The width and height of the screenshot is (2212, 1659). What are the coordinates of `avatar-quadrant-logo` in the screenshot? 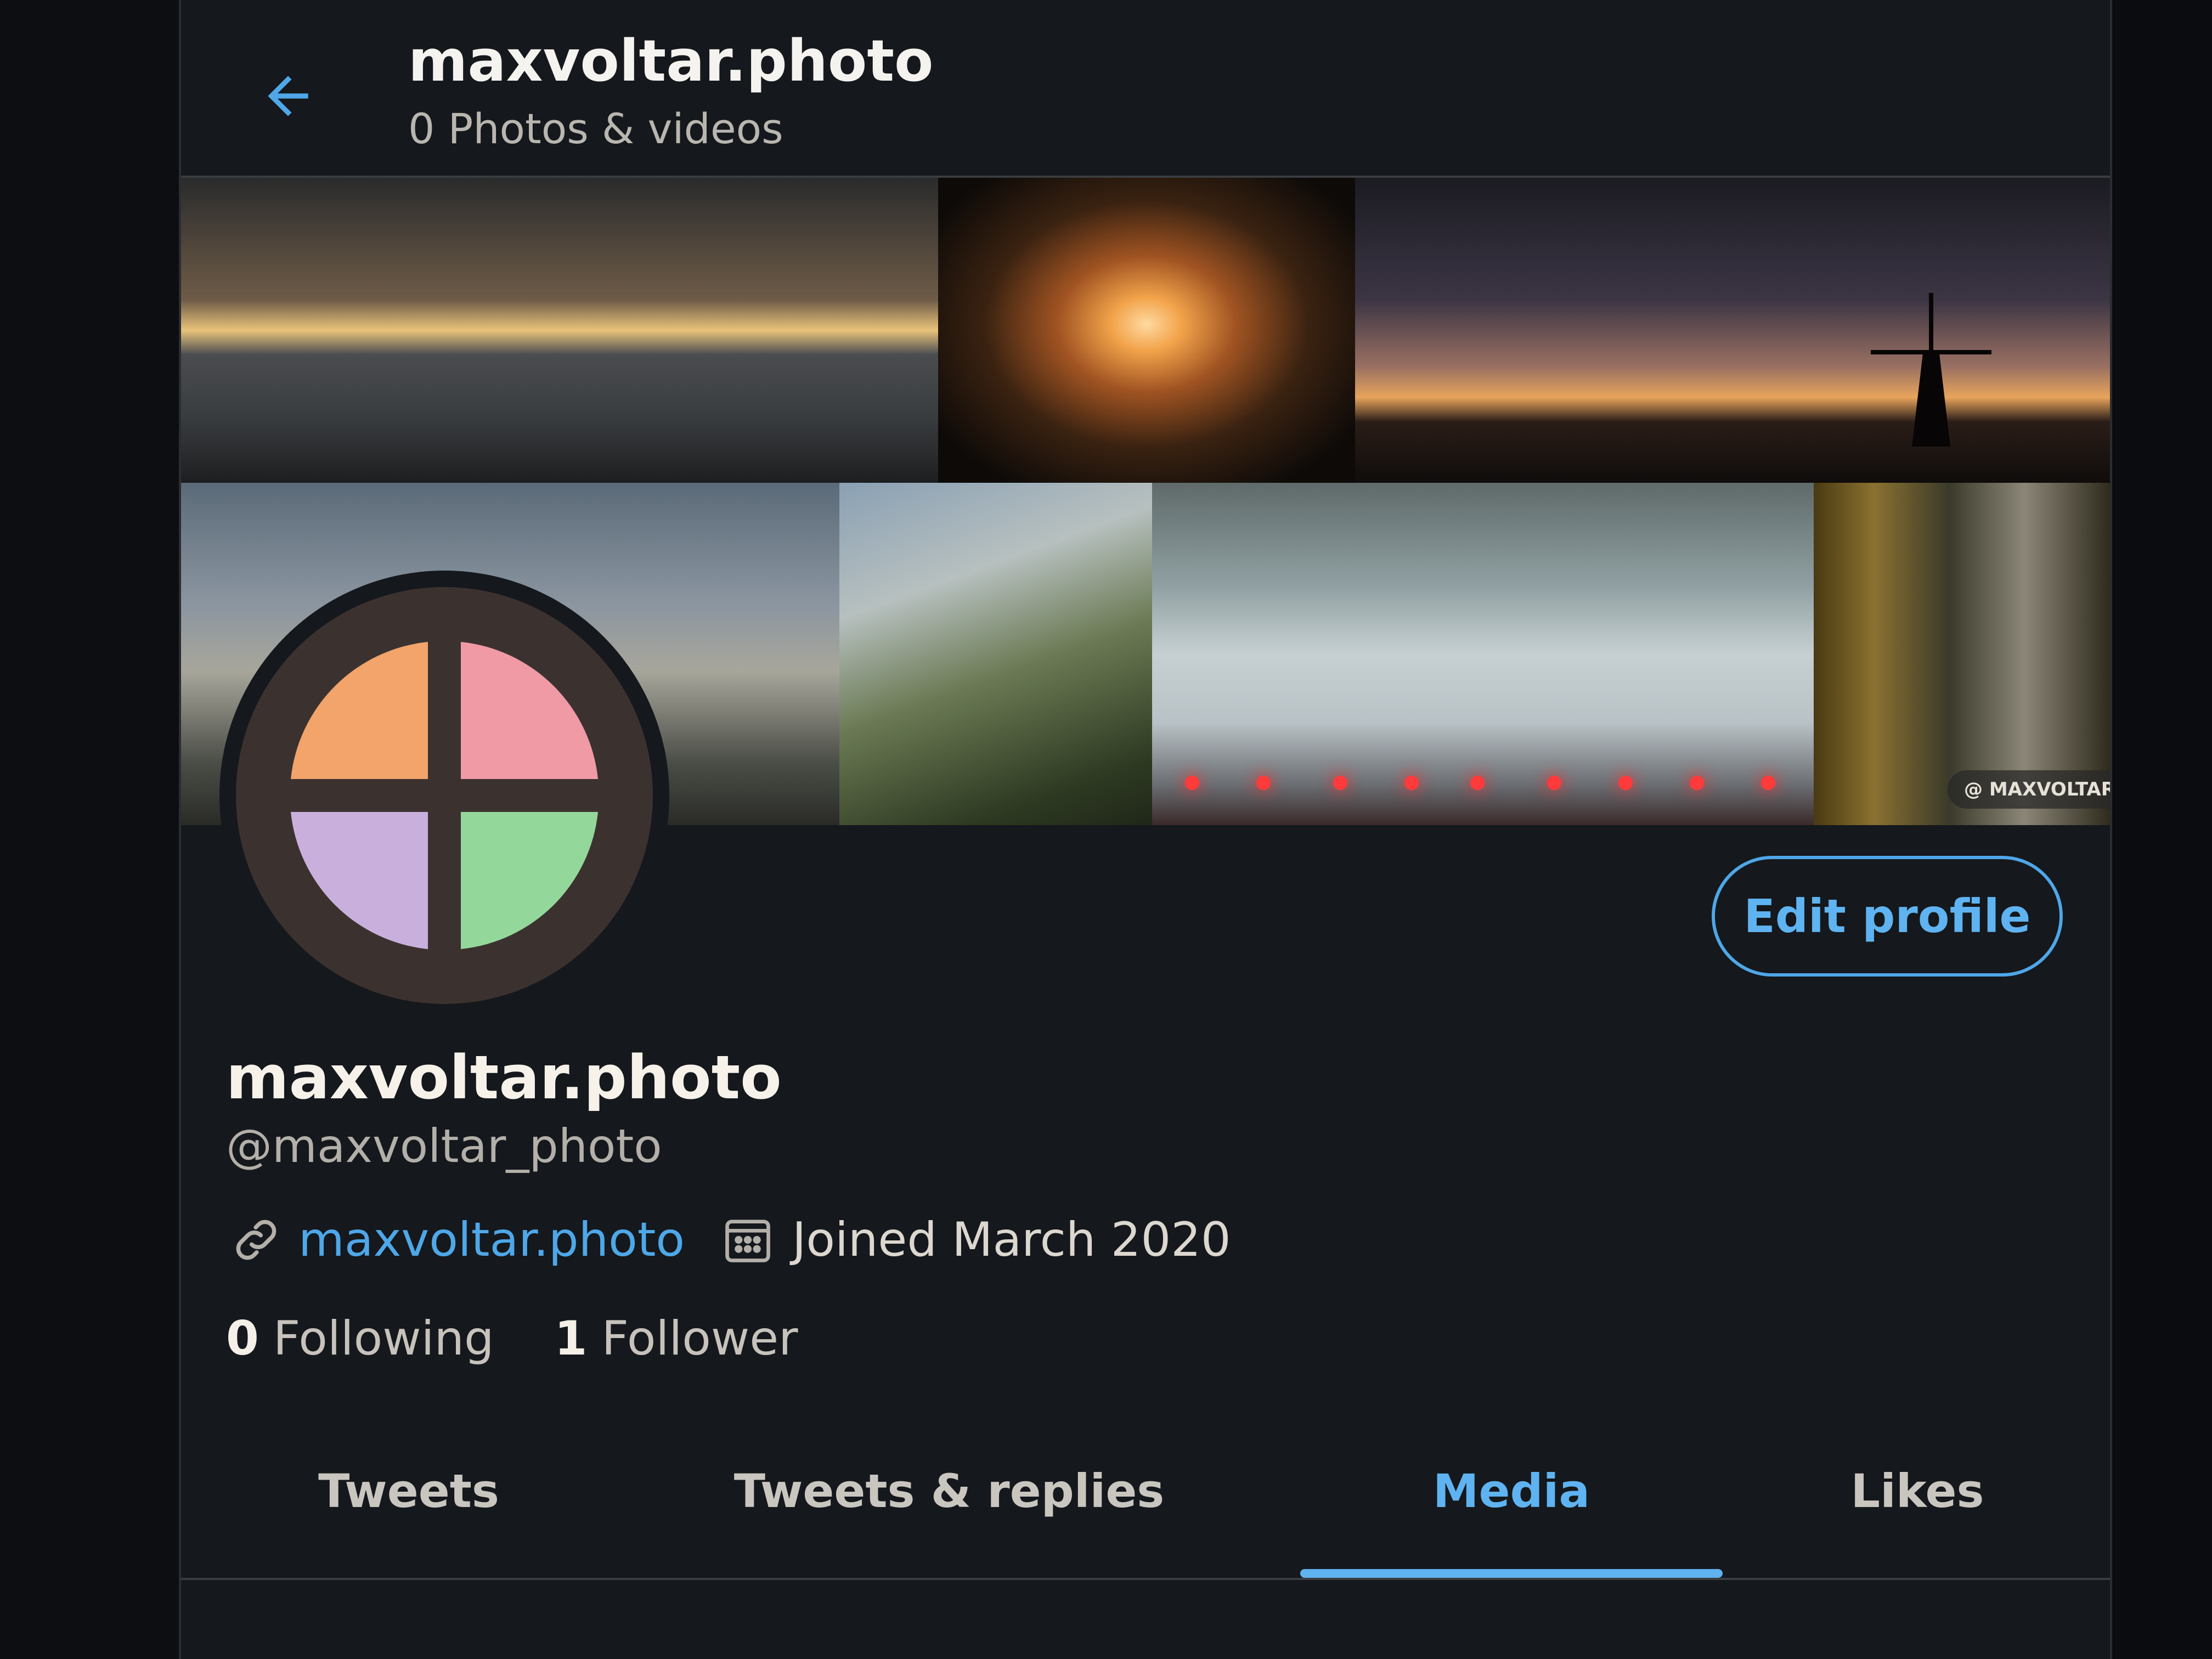 It's located at (444, 795).